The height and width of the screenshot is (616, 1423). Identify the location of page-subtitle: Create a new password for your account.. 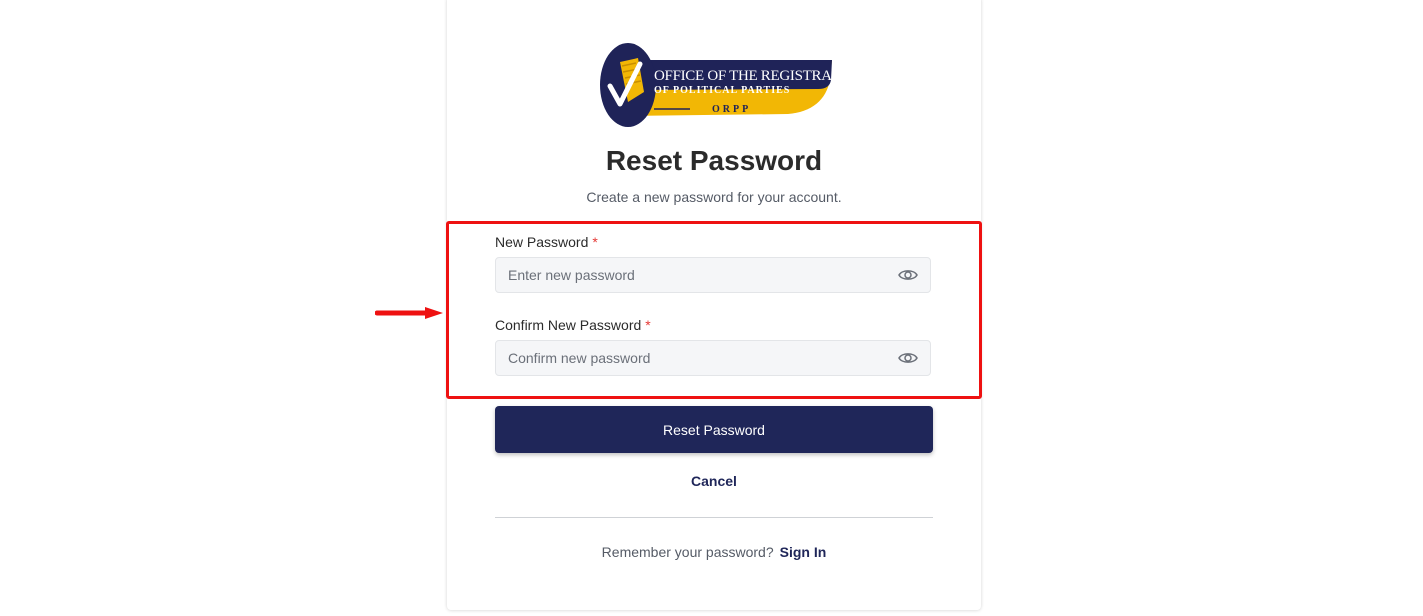
(714, 197).